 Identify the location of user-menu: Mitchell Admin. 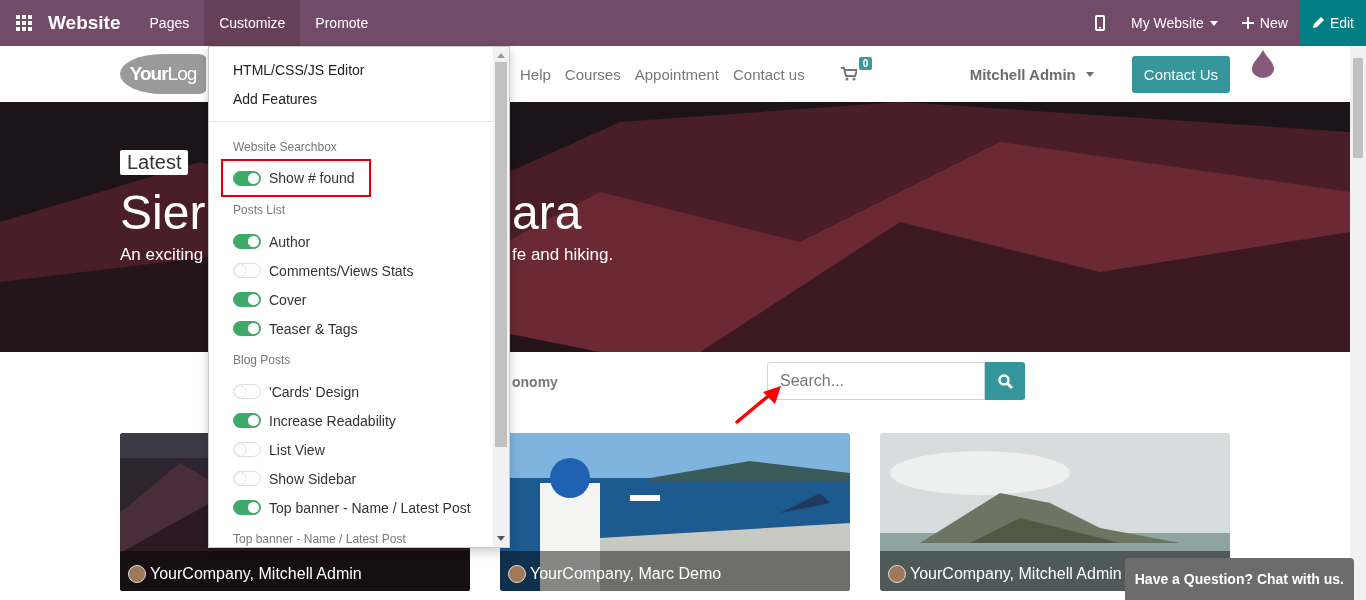
(1031, 74).